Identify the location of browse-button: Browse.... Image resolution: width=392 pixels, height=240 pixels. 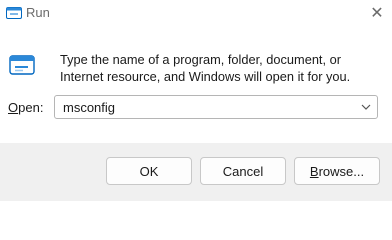
(337, 171).